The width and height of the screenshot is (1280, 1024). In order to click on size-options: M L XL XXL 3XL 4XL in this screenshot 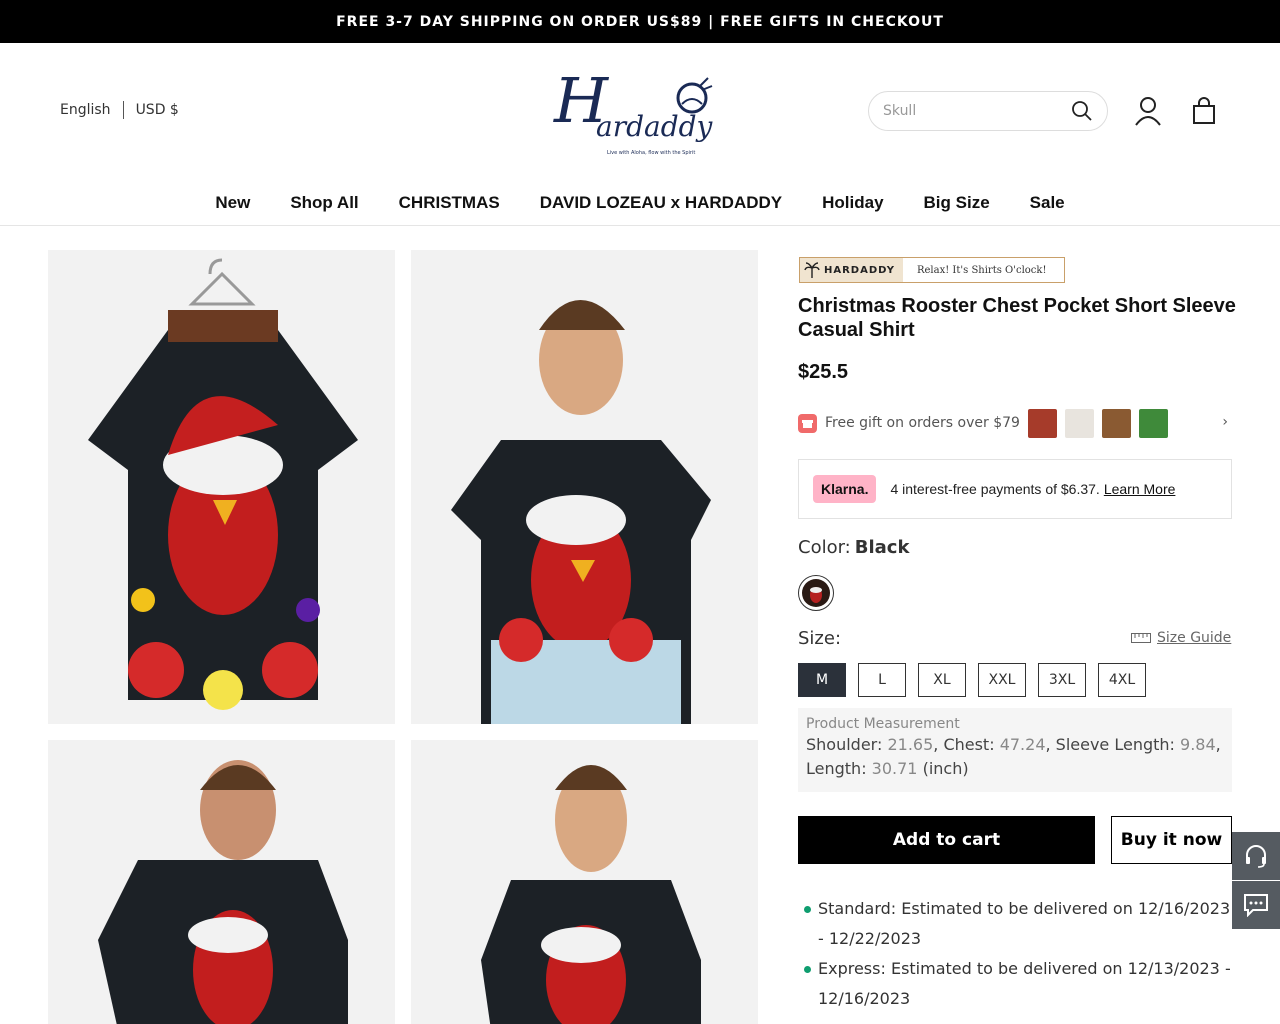, I will do `click(972, 680)`.